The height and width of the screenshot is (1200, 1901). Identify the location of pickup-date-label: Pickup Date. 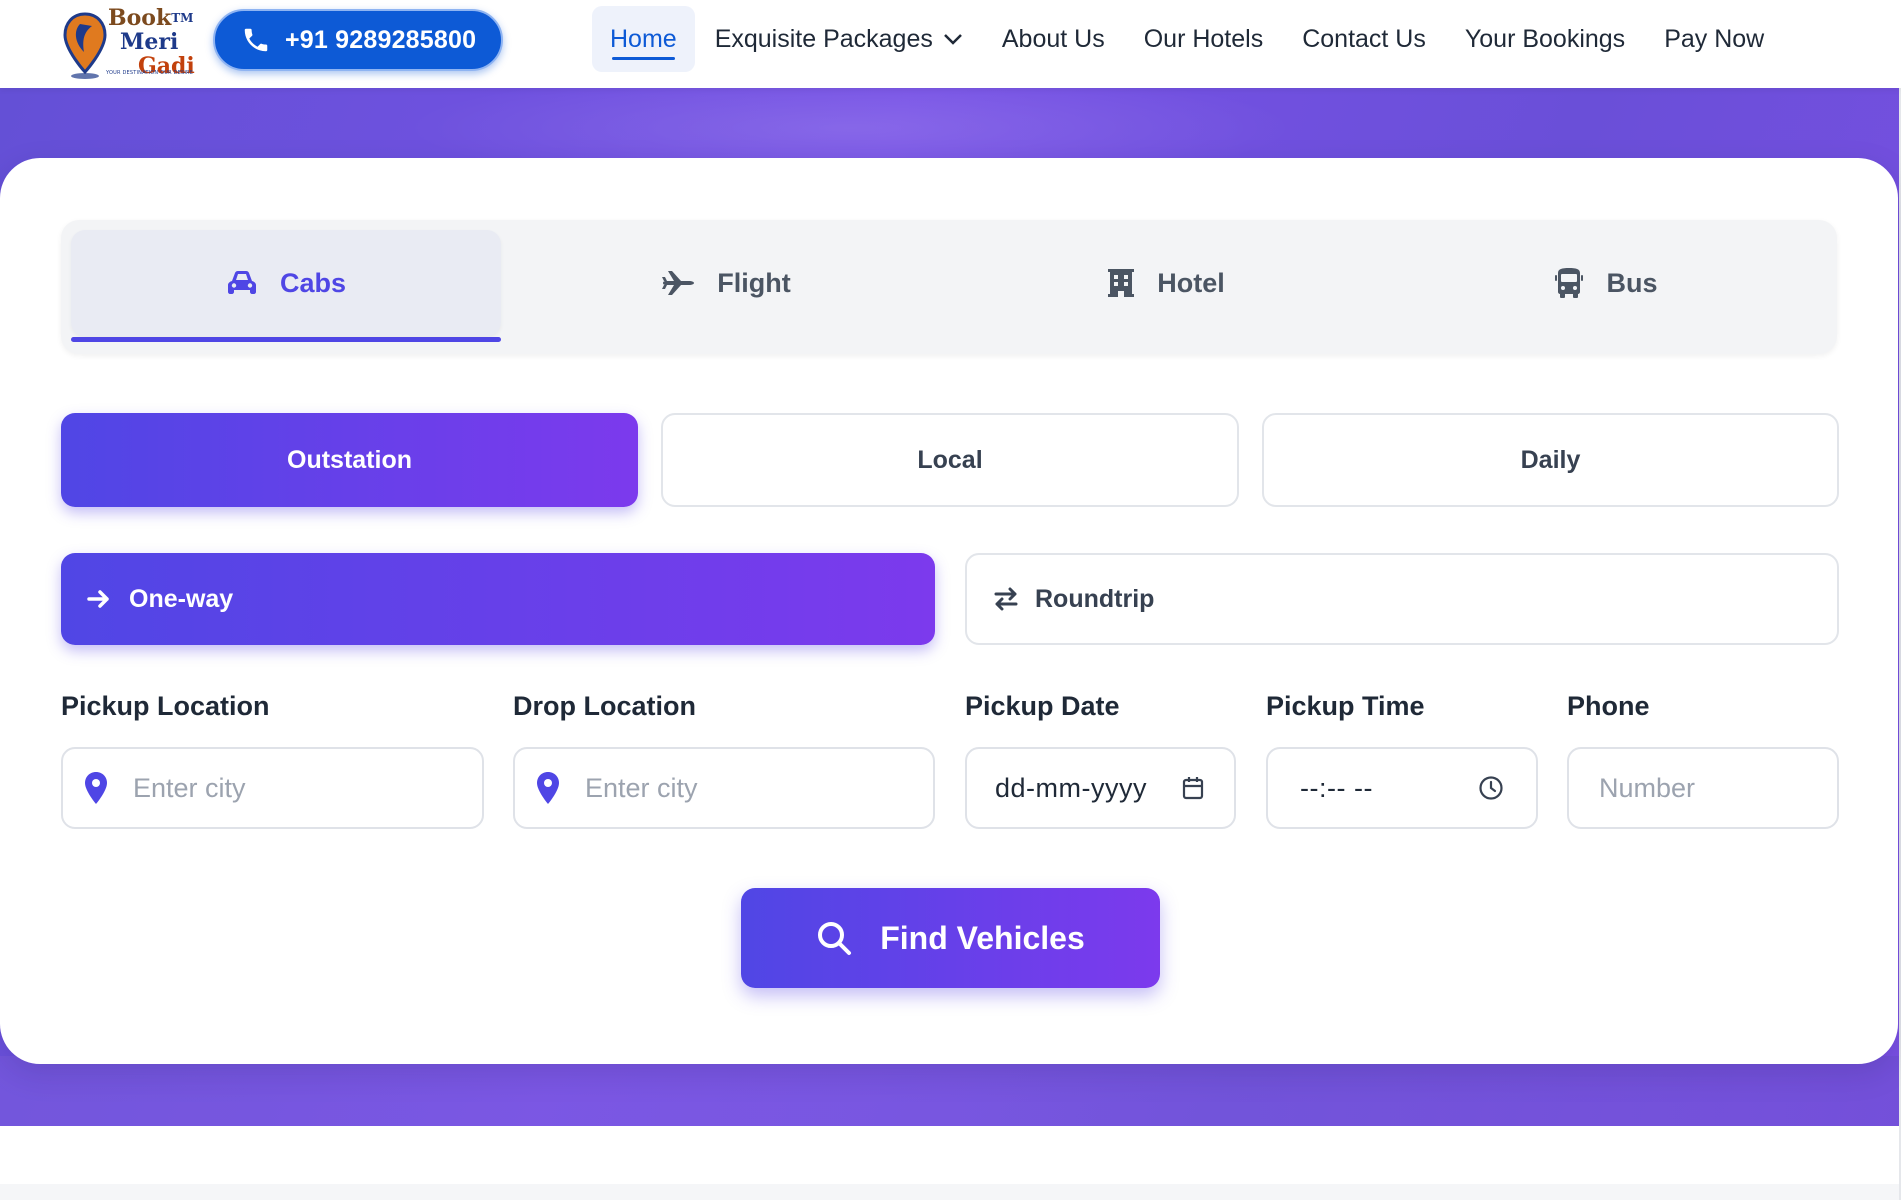
(1042, 706).